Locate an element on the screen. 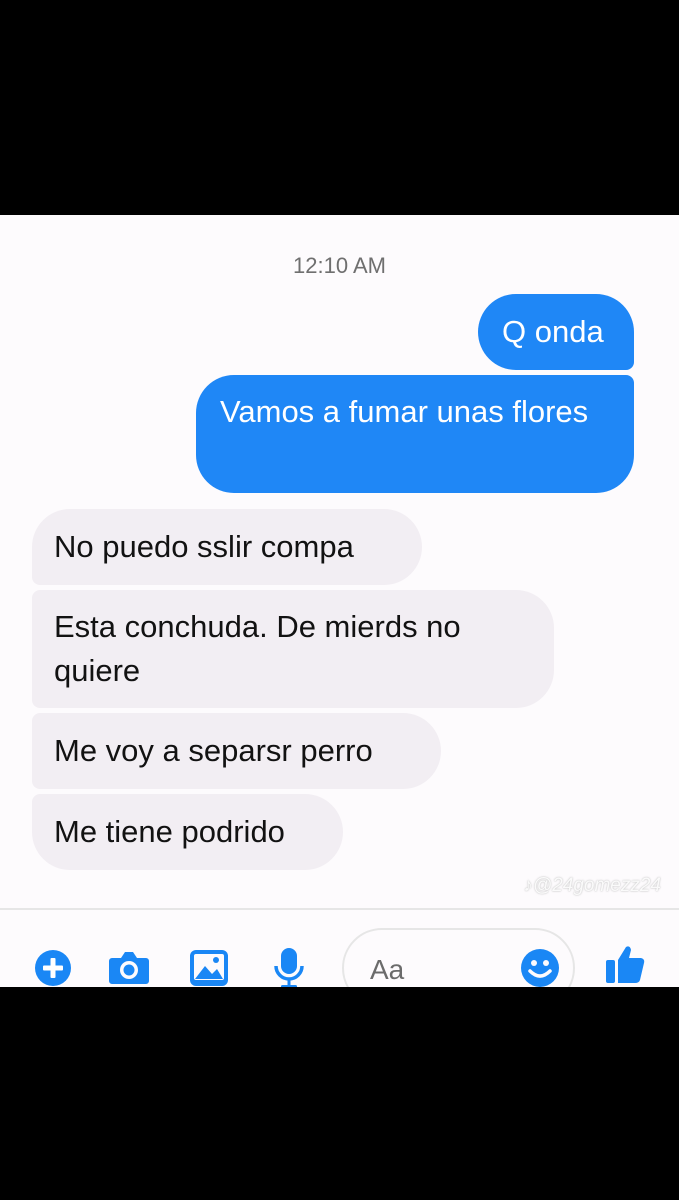 This screenshot has height=1200, width=679. message-text: Q onda is located at coordinates (553, 331).